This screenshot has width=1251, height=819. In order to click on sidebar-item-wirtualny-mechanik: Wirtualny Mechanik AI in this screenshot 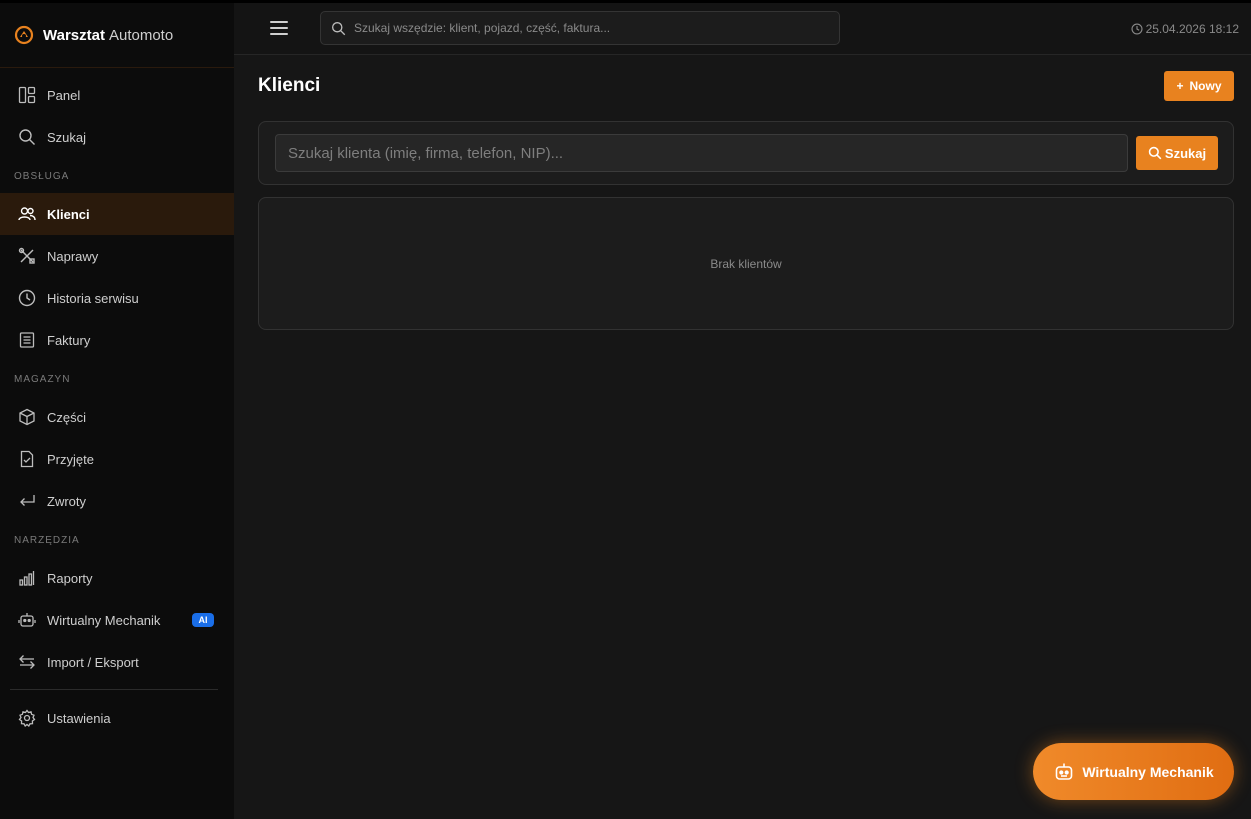, I will do `click(117, 620)`.